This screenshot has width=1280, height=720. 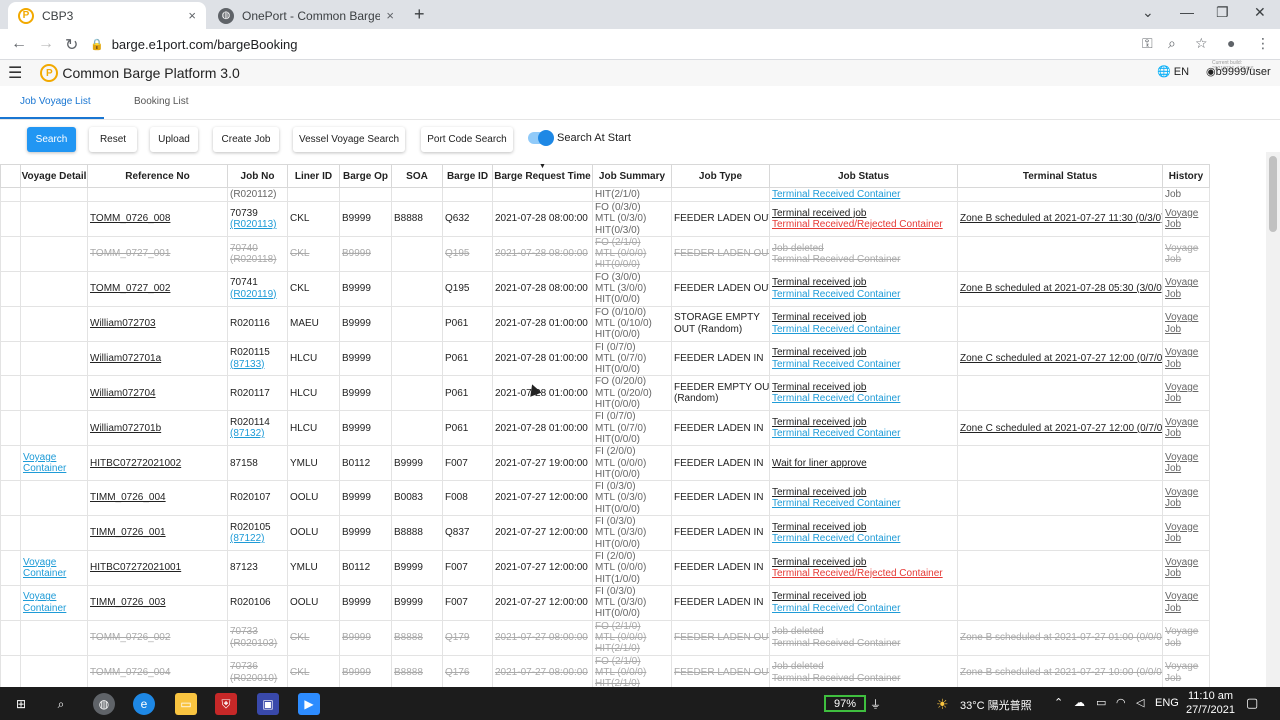 What do you see at coordinates (157, 253) in the screenshot?
I see `reference-no-cell: TOMM_0727_001` at bounding box center [157, 253].